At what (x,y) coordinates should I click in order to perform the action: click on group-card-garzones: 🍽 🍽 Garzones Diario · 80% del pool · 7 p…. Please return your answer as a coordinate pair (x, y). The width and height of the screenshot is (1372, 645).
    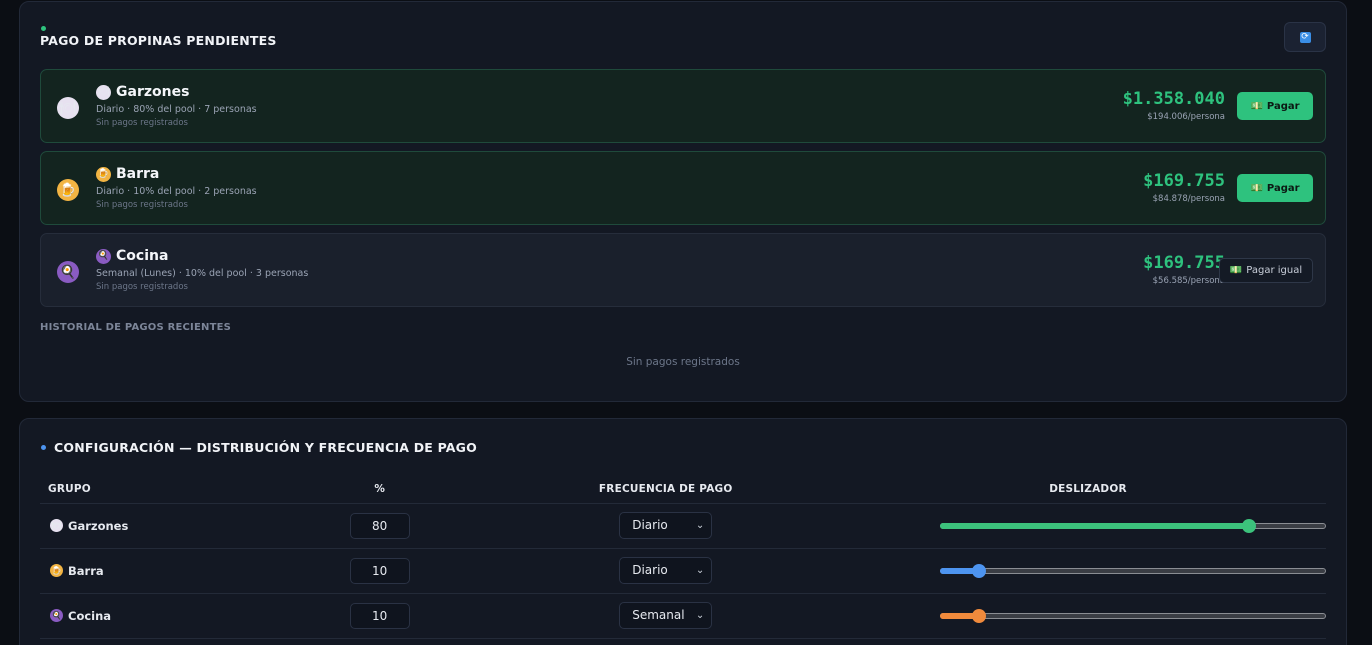
    Looking at the image, I should click on (683, 106).